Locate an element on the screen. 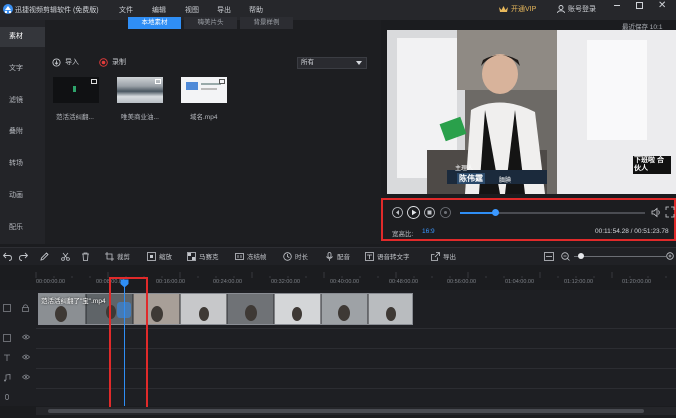  record-icon is located at coordinates (103, 62).